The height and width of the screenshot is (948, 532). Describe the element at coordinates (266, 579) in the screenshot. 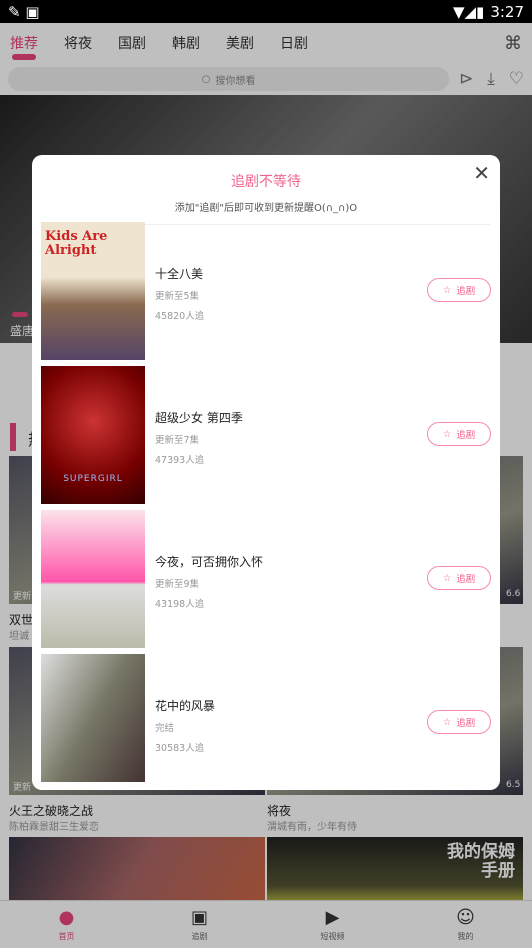

I see `list-item: 今夜，可否拥你入怀 更新至9集 43198人追 ☆ 追剧` at that location.